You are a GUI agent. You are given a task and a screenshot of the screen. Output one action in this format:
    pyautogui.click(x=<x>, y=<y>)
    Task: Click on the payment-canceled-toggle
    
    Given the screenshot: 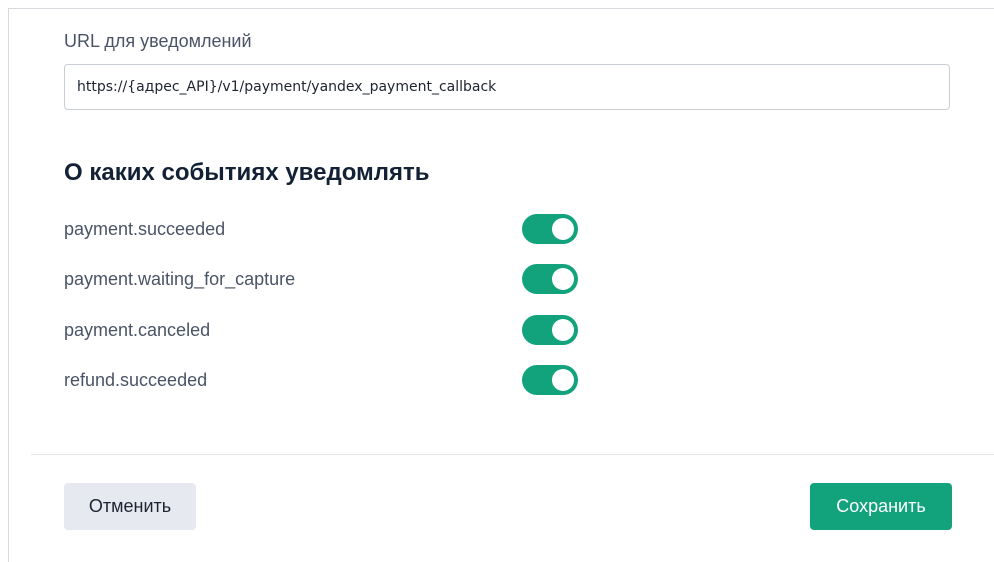 What is the action you would take?
    pyautogui.click(x=550, y=330)
    